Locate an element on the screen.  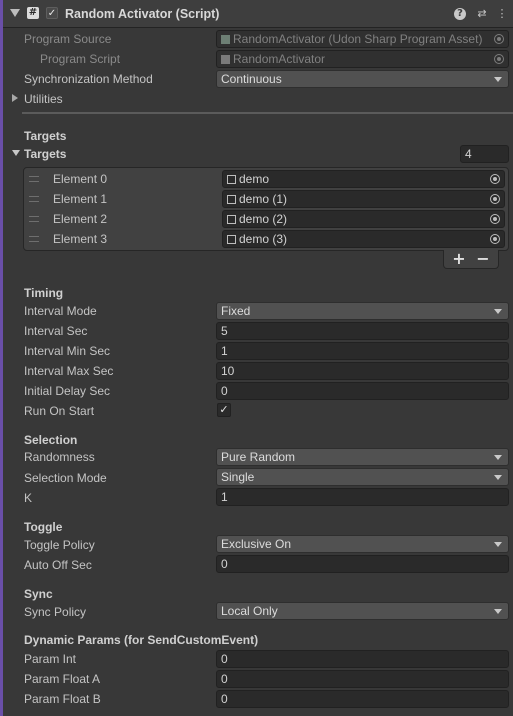
toggle-policy-label: Toggle Policy is located at coordinates (59, 545).